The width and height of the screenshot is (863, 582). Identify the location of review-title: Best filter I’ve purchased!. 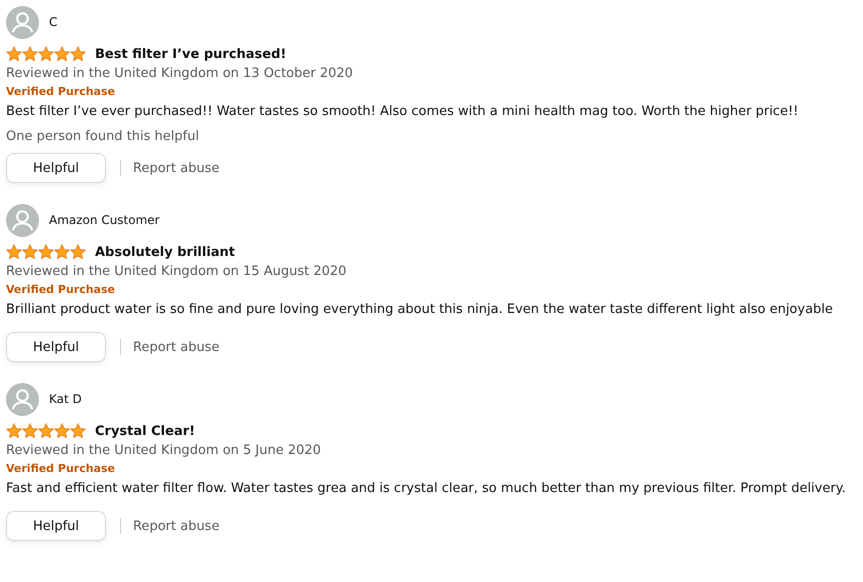
(190, 54).